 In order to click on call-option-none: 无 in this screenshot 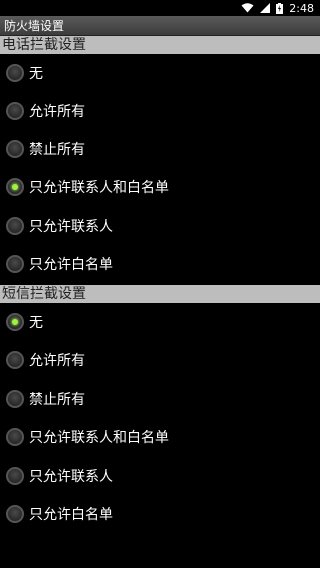, I will do `click(160, 73)`.